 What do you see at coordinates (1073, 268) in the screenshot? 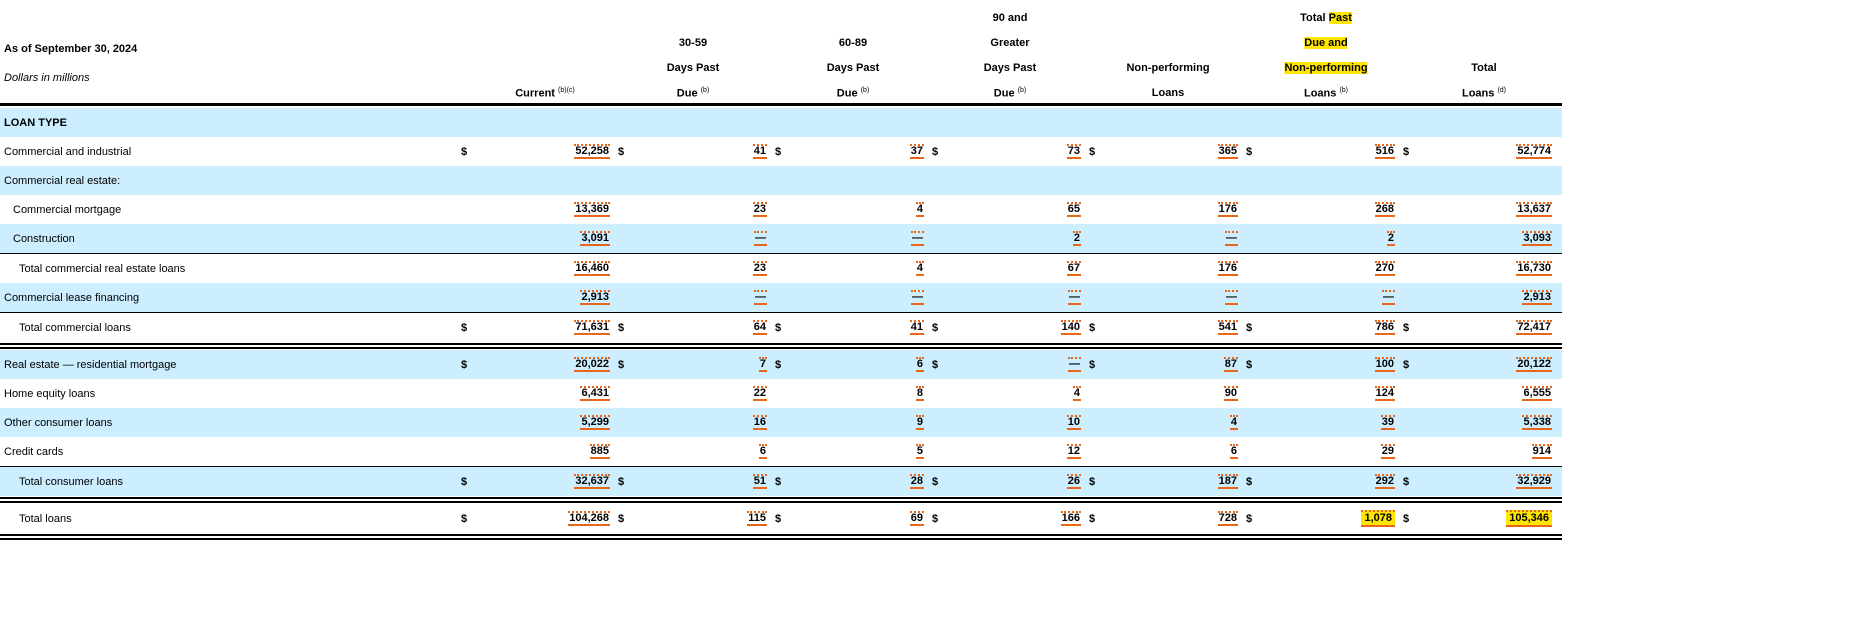
I see `cell-value: 67` at bounding box center [1073, 268].